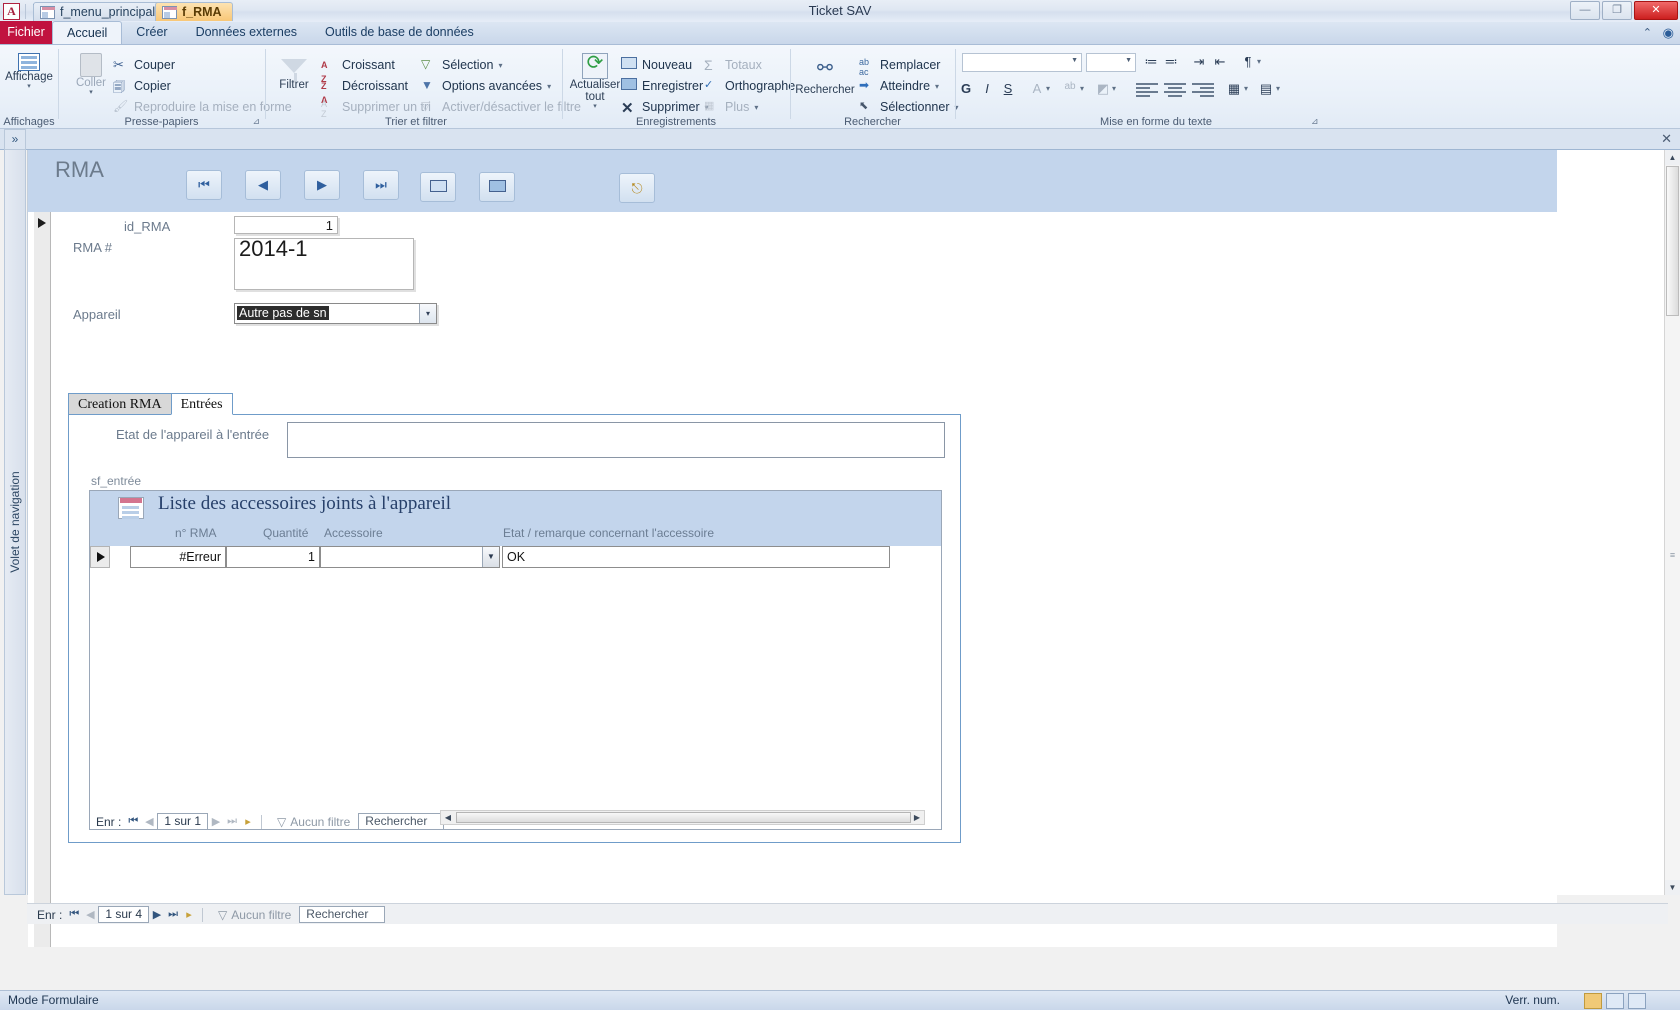  What do you see at coordinates (1672, 555) in the screenshot?
I see `split-handle-icon: ≡` at bounding box center [1672, 555].